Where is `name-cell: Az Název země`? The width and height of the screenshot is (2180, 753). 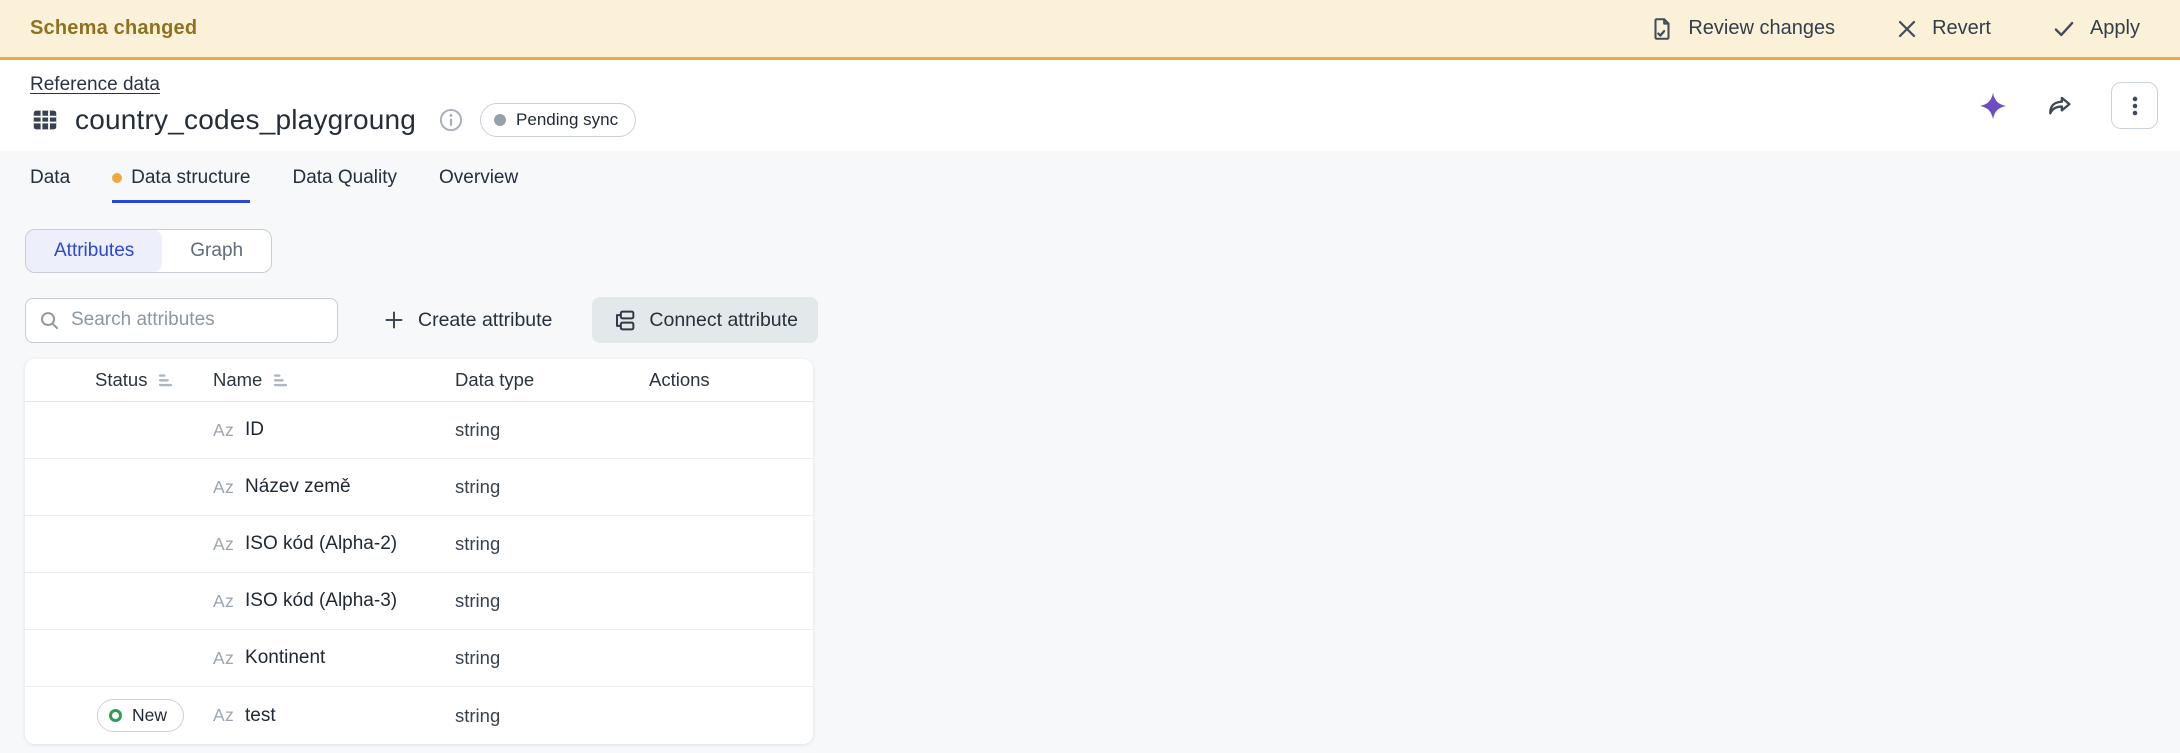
name-cell: Az Název země is located at coordinates (334, 487).